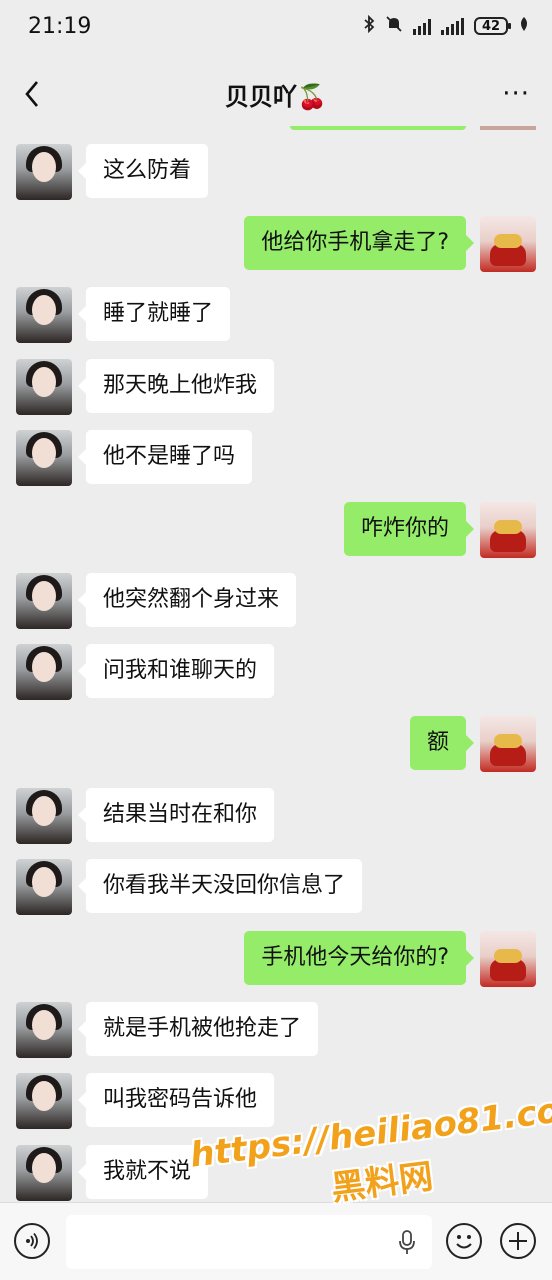 Image resolution: width=552 pixels, height=1280 pixels. What do you see at coordinates (508, 128) in the screenshot?
I see `previous-avatar-edge` at bounding box center [508, 128].